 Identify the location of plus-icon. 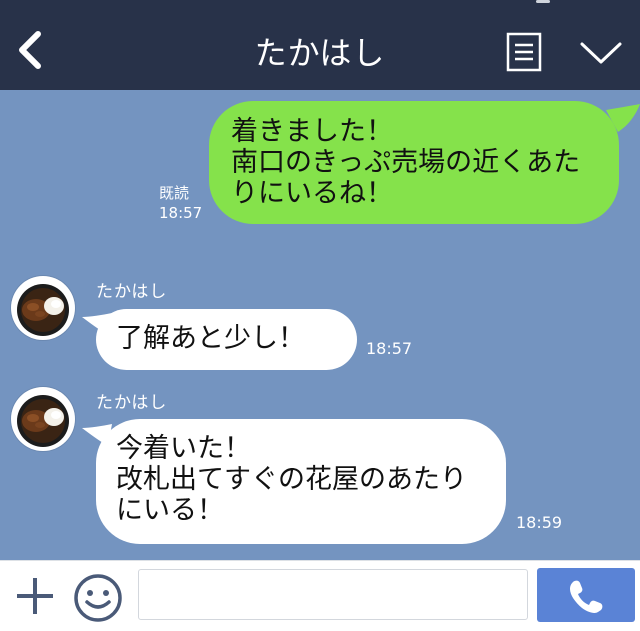
(35, 596).